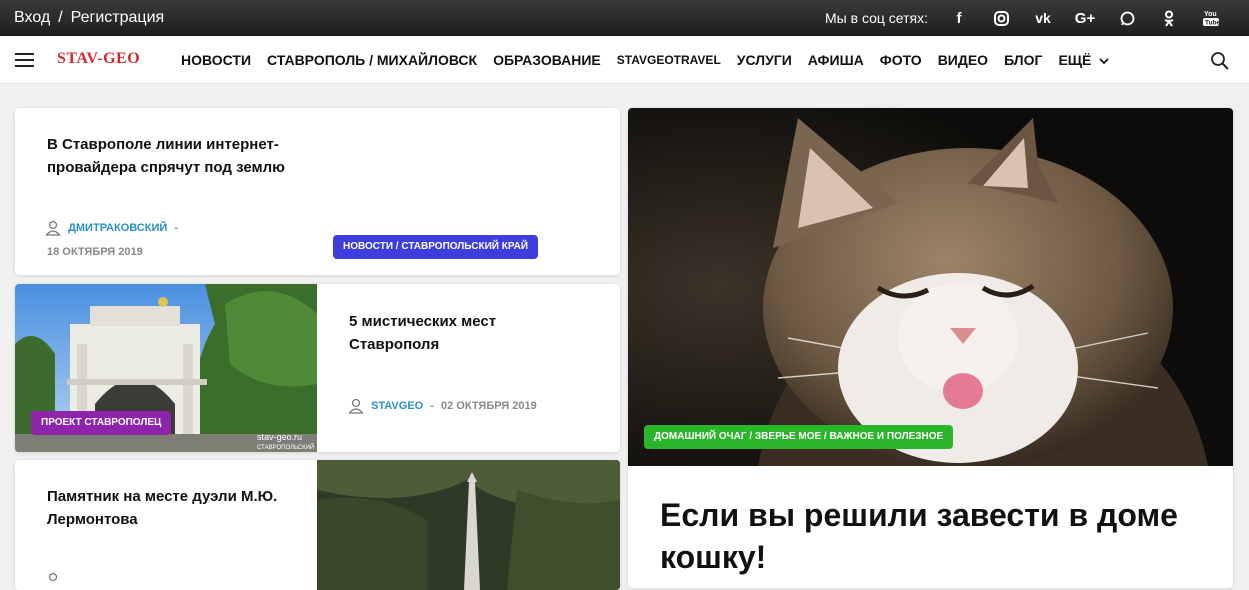 The width and height of the screenshot is (1249, 590). I want to click on social-icons: f vk G+ You Tube, so click(1085, 18).